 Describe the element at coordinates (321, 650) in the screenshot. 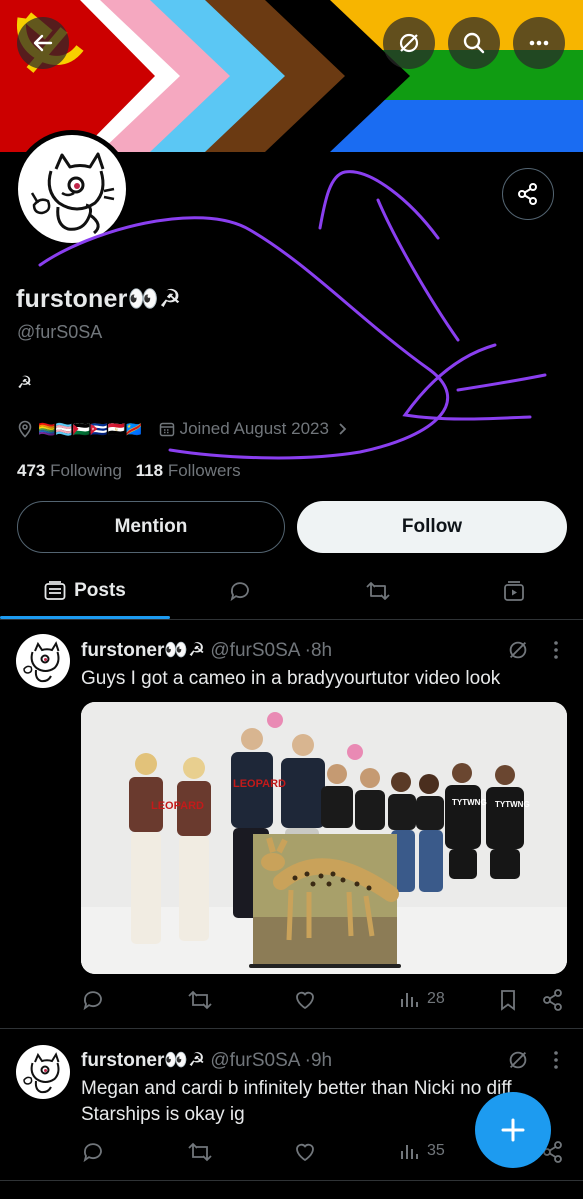

I see `post-time: 8h` at that location.